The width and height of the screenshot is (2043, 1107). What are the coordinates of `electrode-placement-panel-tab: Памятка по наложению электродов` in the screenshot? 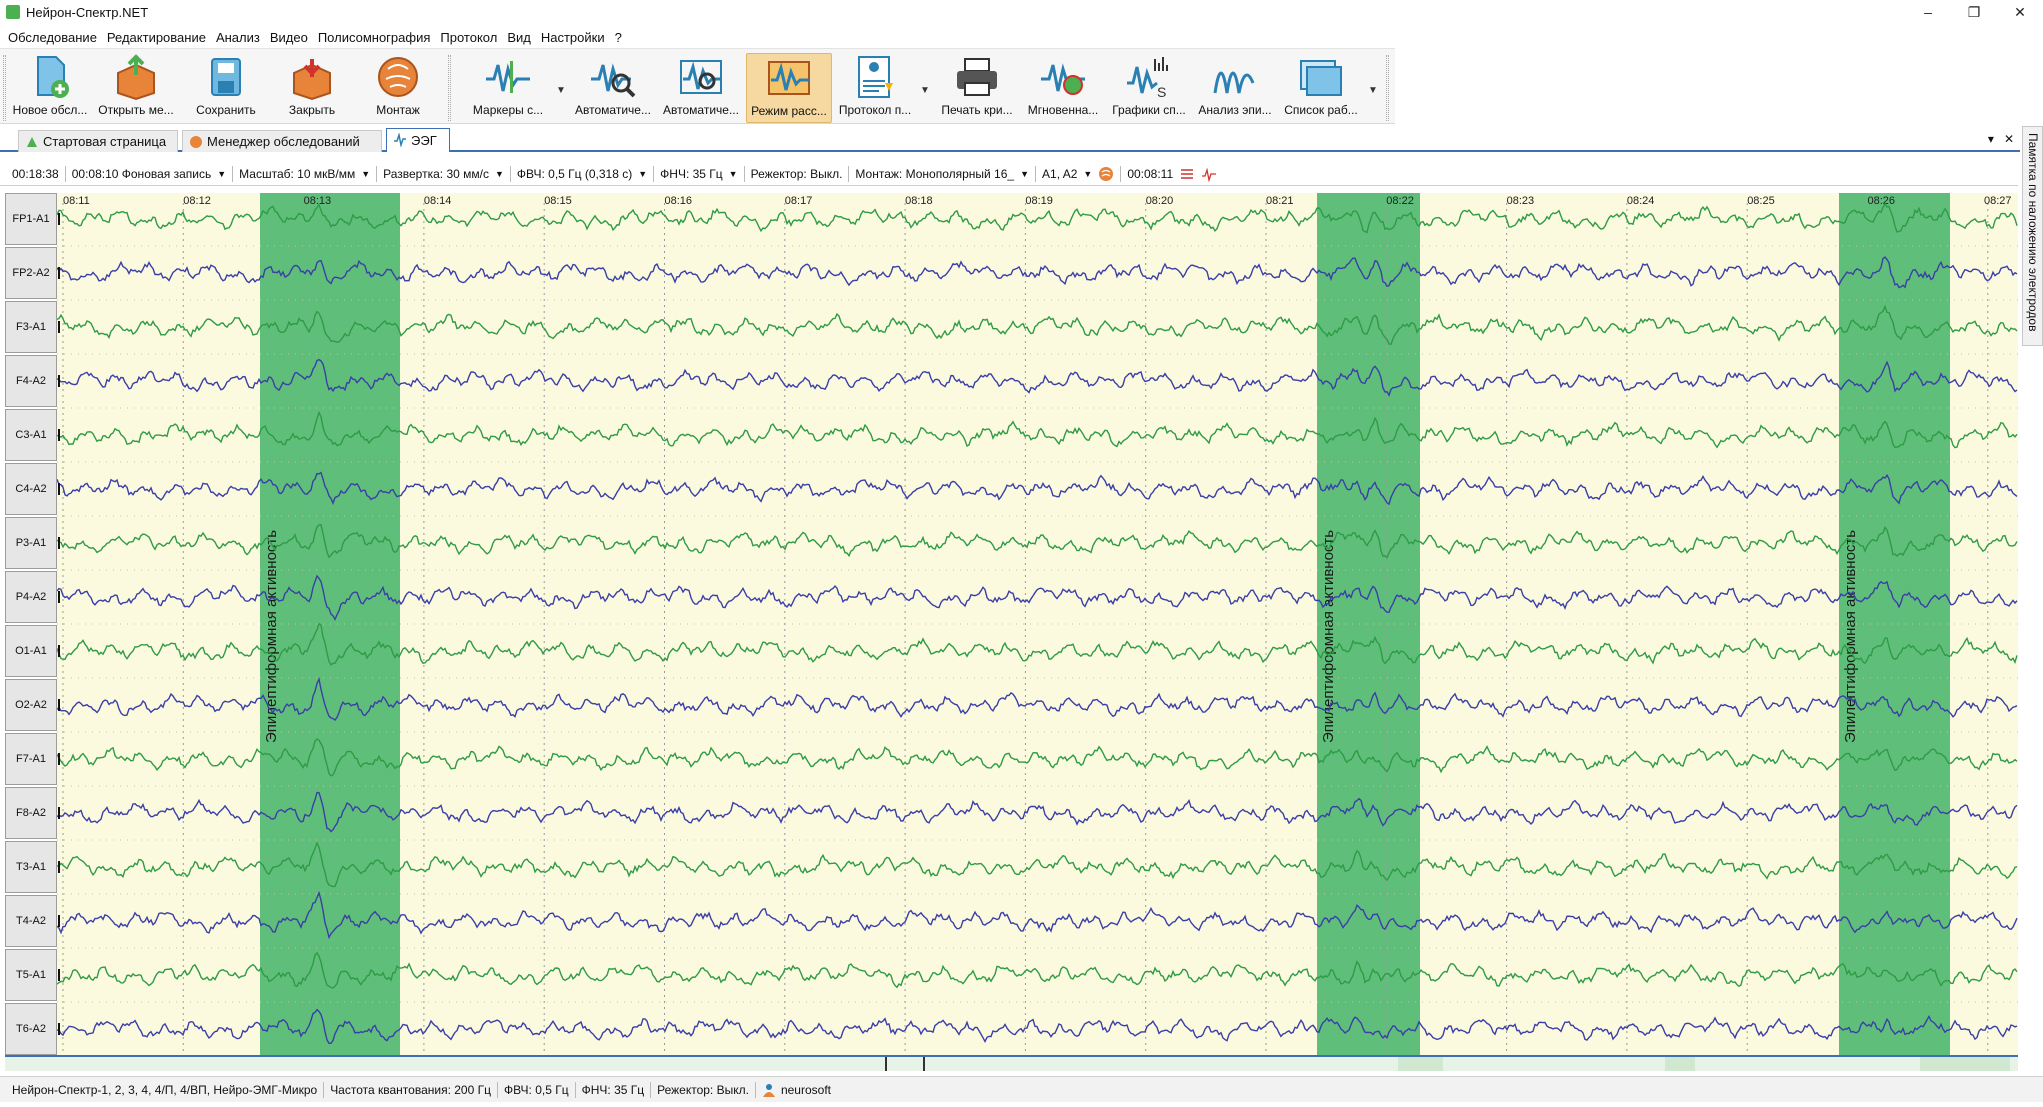 It's located at (2032, 236).